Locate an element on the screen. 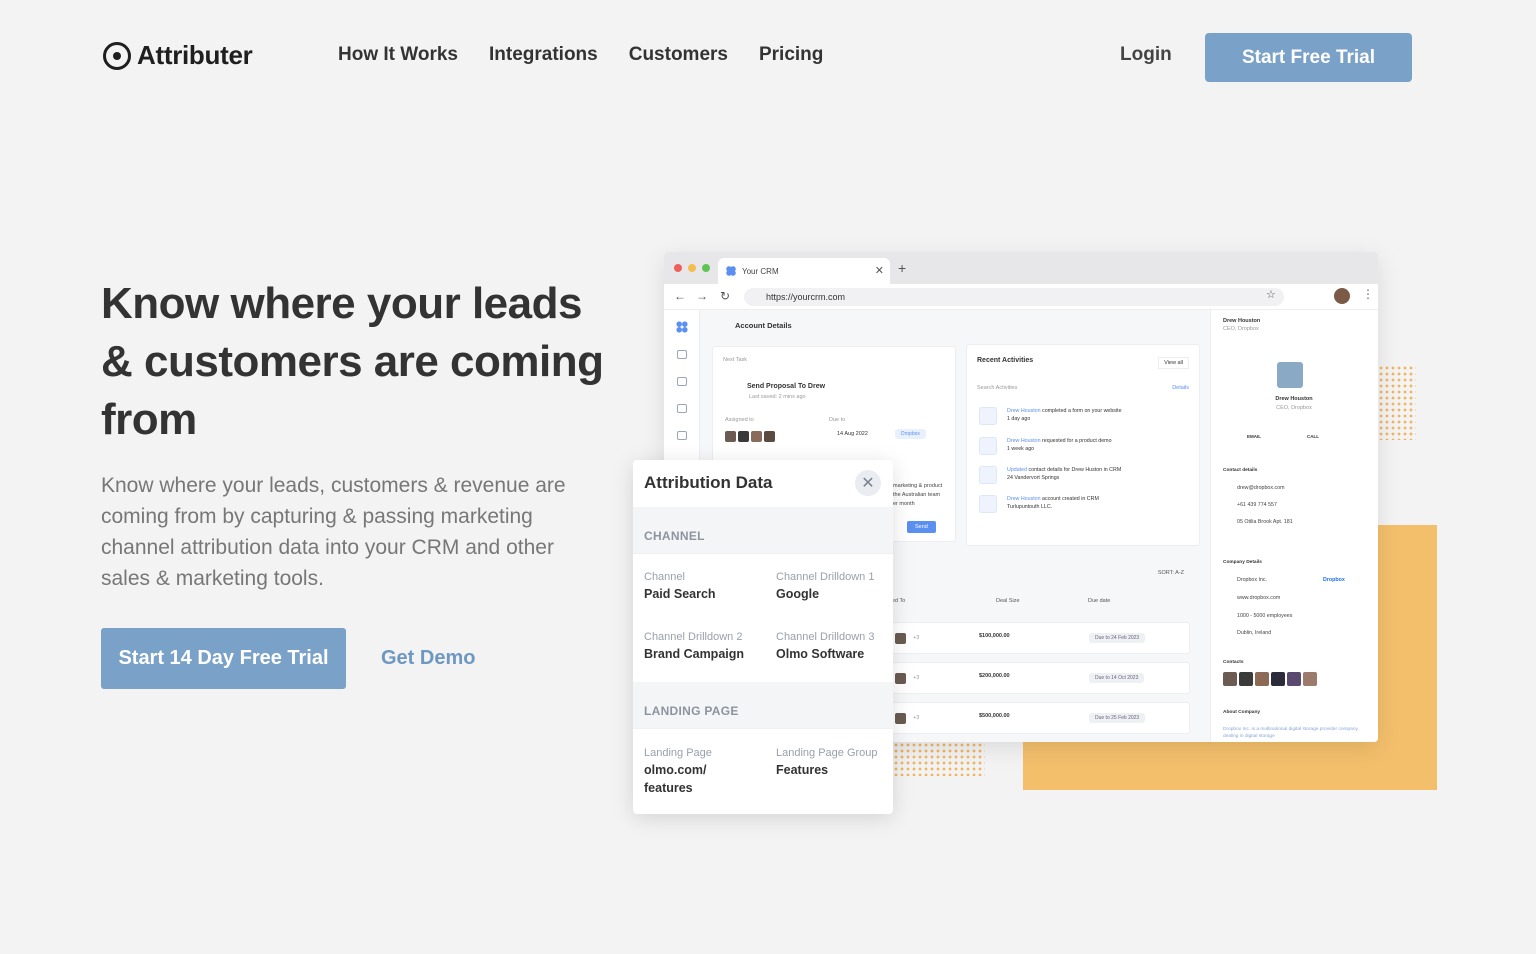  call-button: CALL is located at coordinates (1313, 436).